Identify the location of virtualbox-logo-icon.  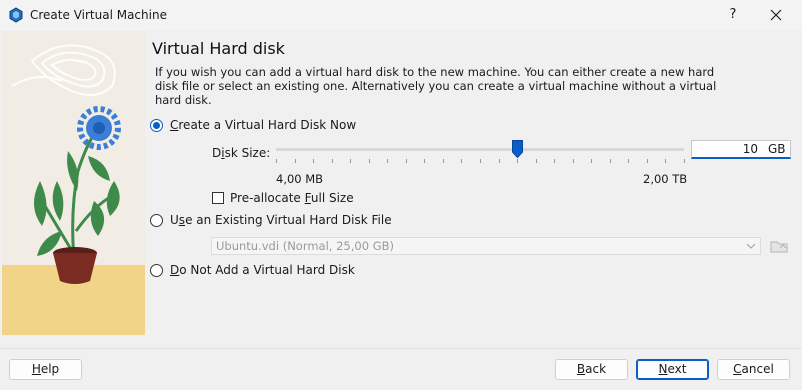
(16, 15).